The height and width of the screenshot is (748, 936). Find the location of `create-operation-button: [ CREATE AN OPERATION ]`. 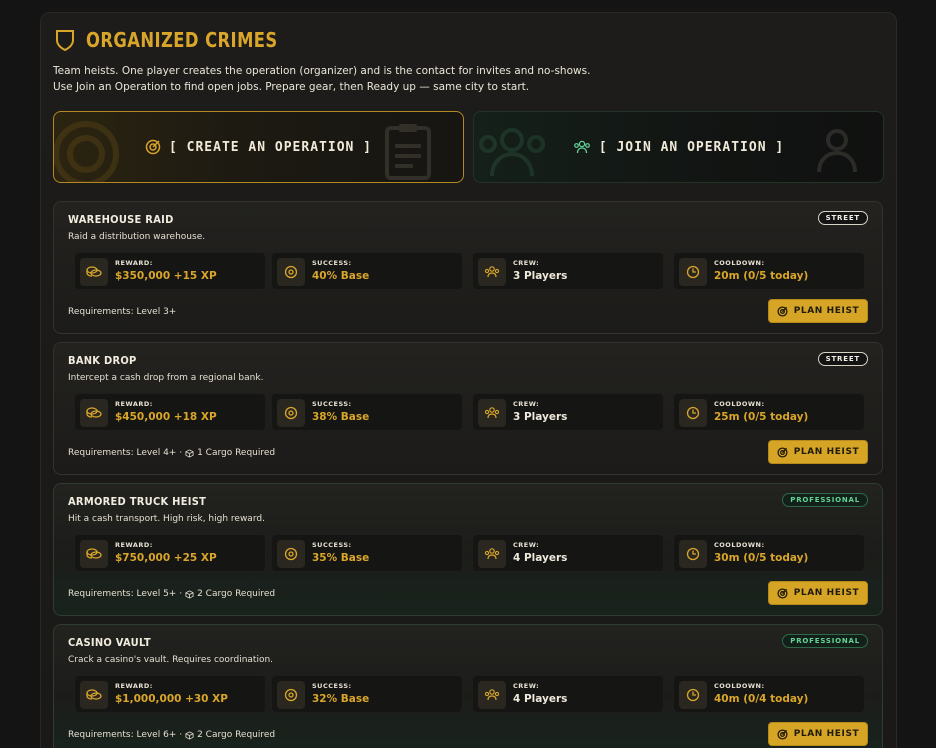

create-operation-button: [ CREATE AN OPERATION ] is located at coordinates (258, 147).